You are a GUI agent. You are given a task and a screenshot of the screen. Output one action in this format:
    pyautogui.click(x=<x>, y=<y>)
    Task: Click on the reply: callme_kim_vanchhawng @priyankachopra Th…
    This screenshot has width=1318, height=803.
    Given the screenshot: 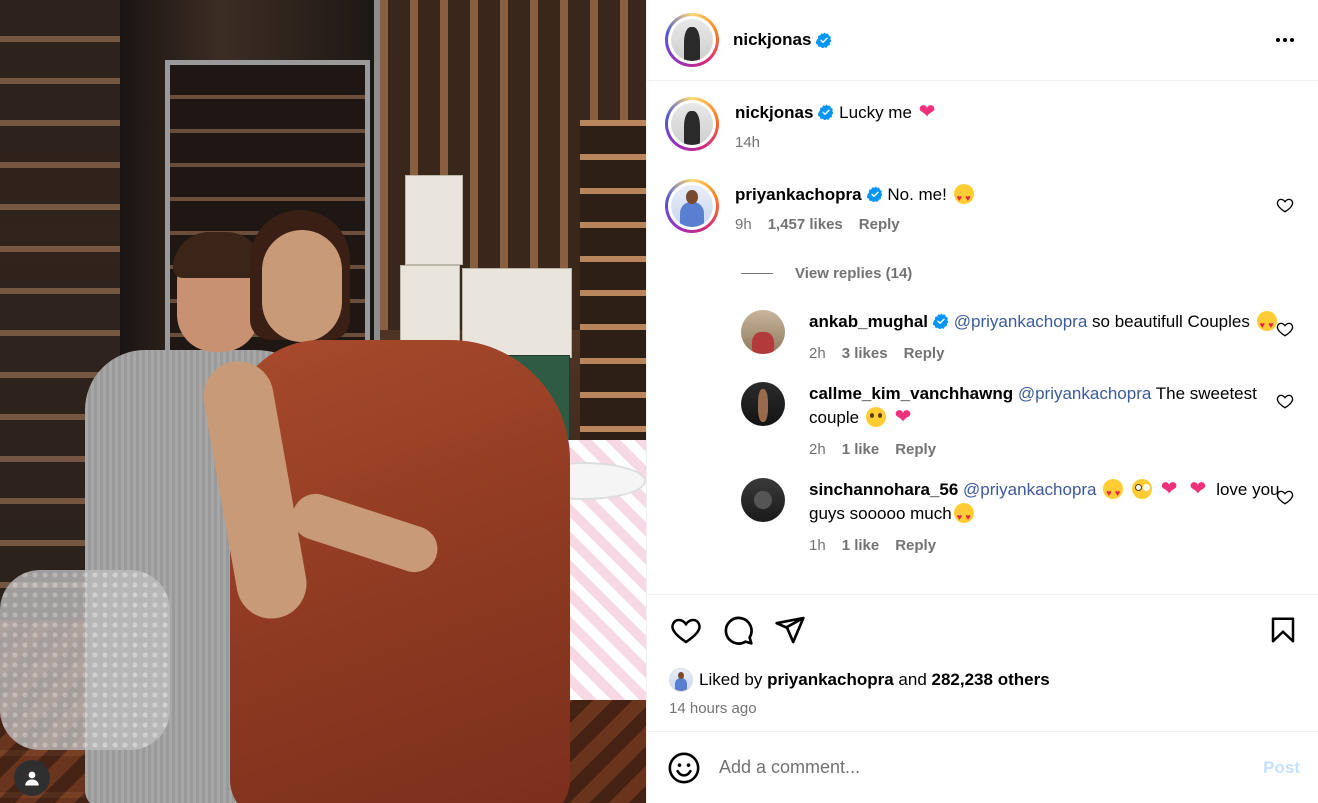 What is the action you would take?
    pyautogui.click(x=1020, y=422)
    